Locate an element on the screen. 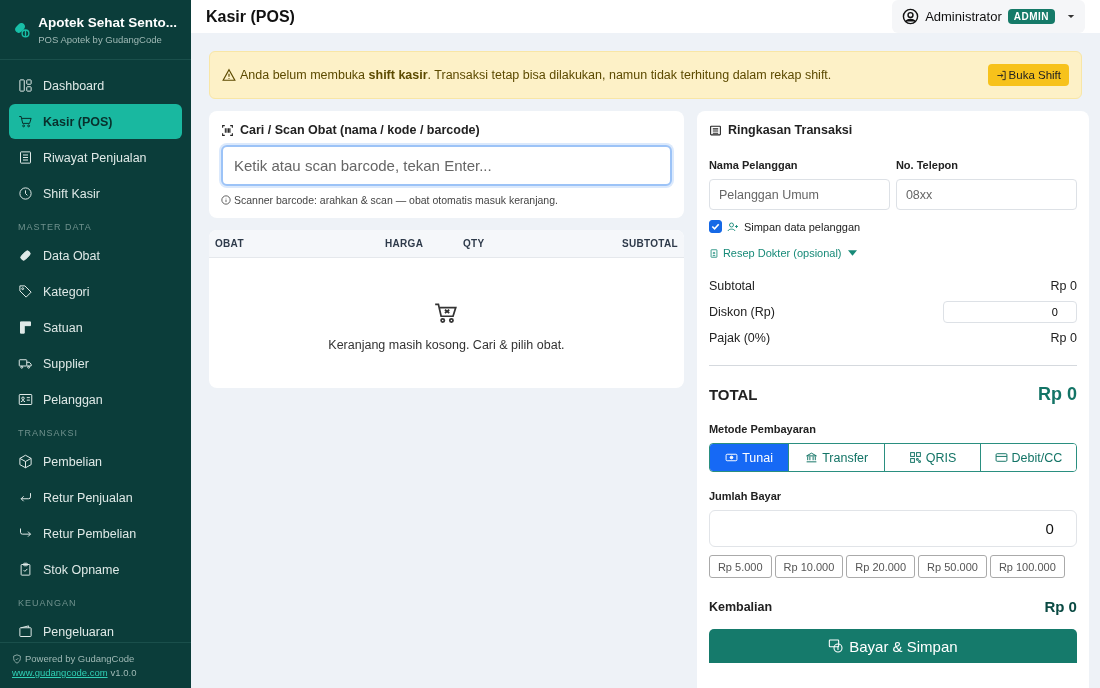 The width and height of the screenshot is (1100, 688). nav-item: Retur Pembelian is located at coordinates (95, 533).